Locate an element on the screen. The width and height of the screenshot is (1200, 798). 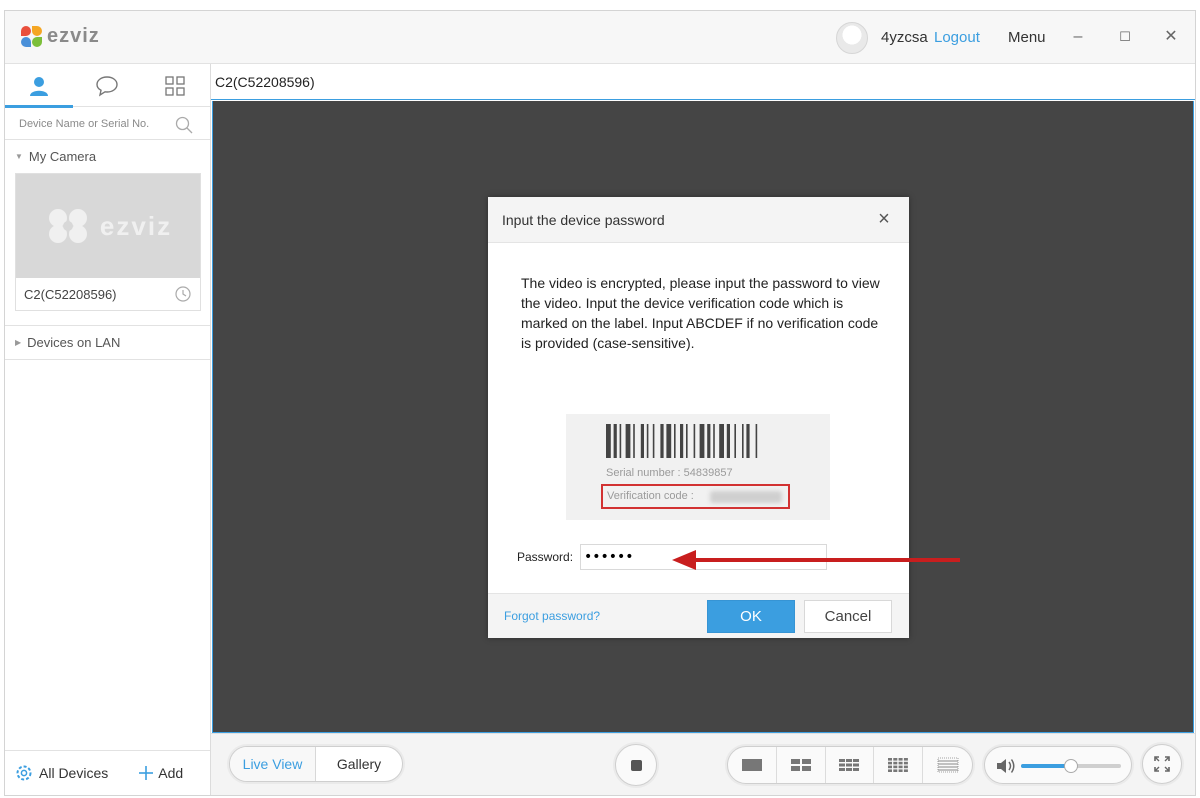
serial-number-text: Serial number : 54839857 is located at coordinates (669, 473).